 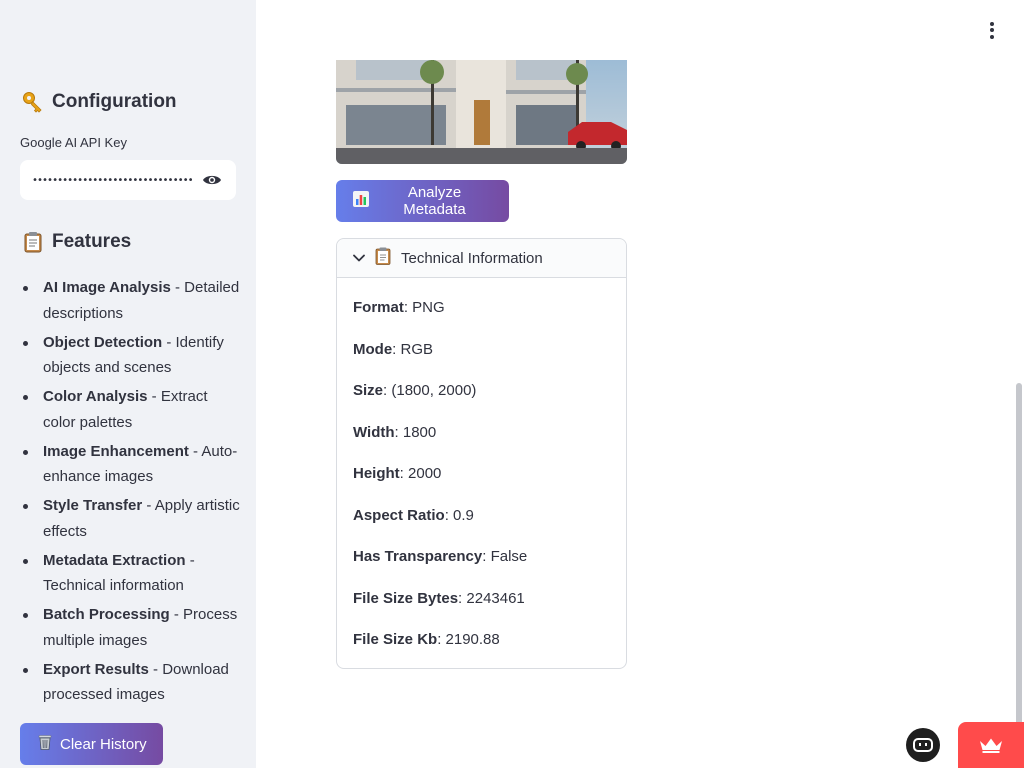 I want to click on feature-name: AI Image Analysis, so click(x=107, y=287).